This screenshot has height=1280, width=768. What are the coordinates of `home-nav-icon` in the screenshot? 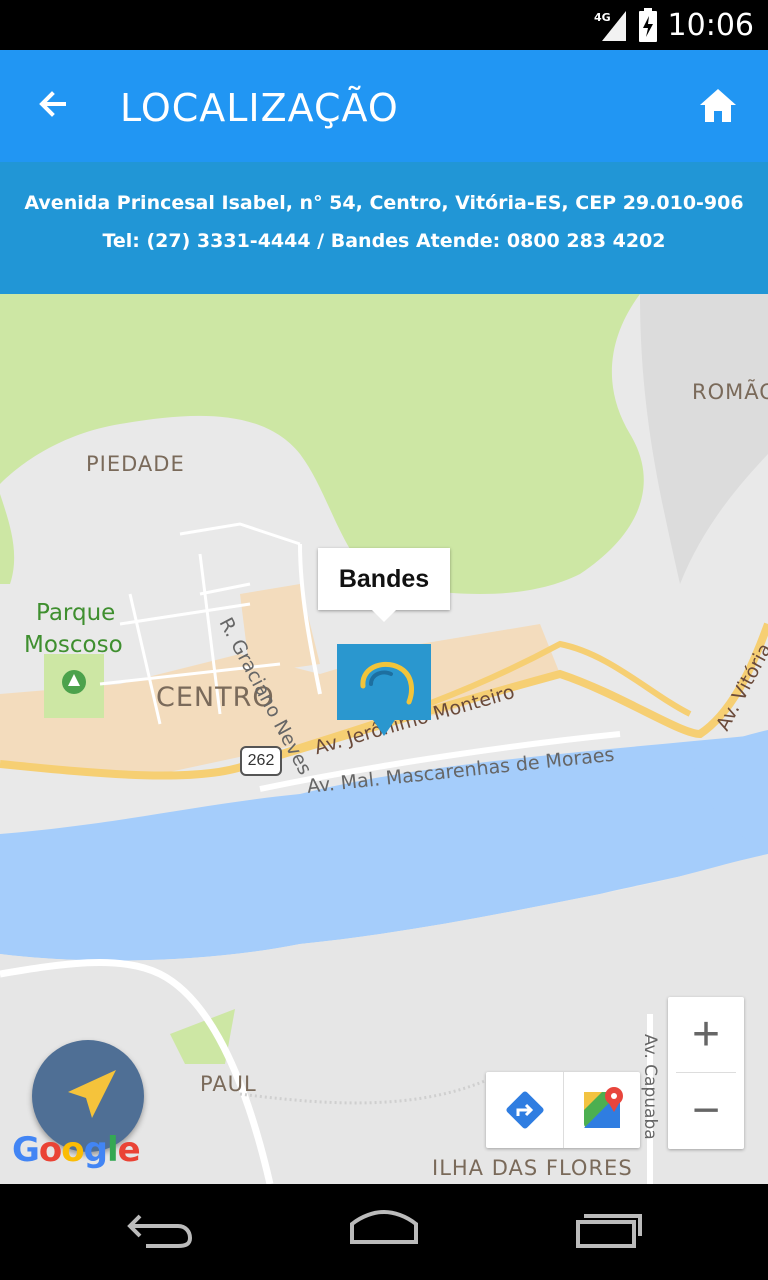 It's located at (384, 1228).